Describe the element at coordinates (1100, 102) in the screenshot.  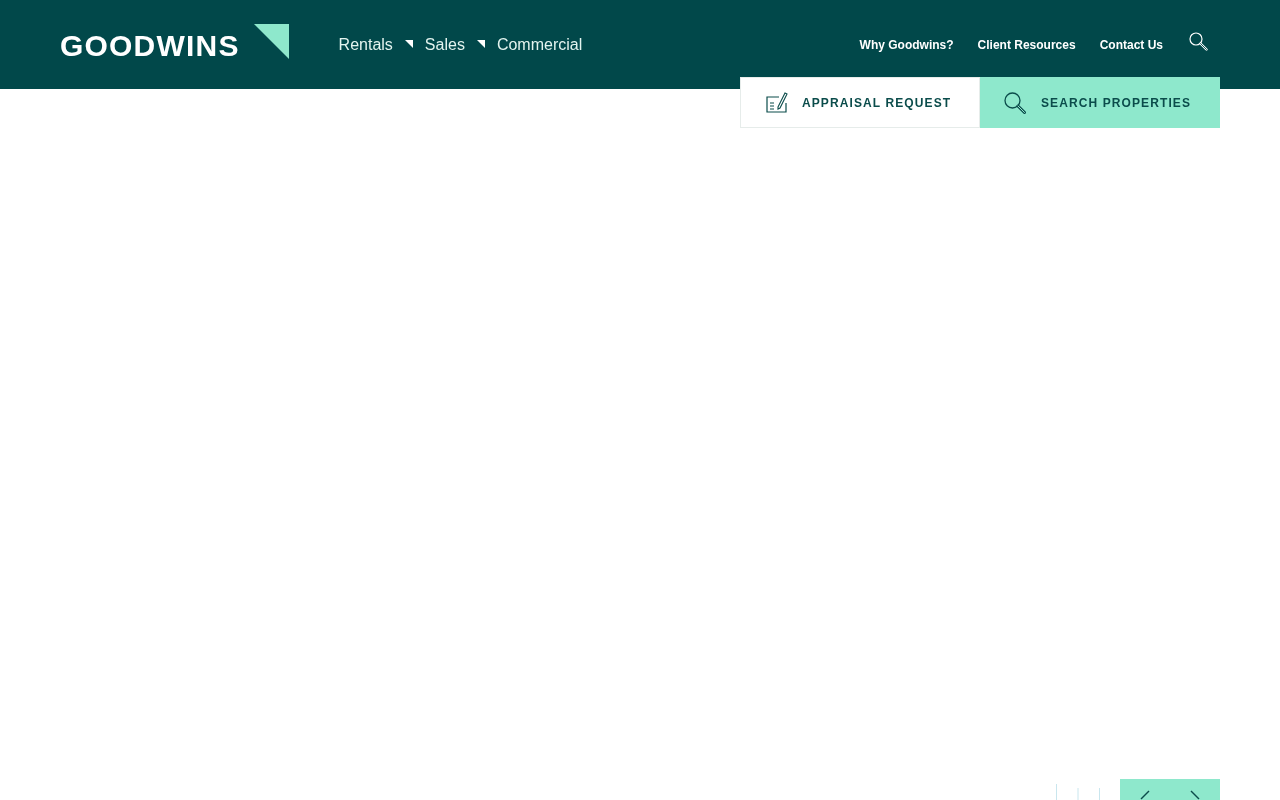
I see `quick-action-button: SEARCH PROPERTIES` at that location.